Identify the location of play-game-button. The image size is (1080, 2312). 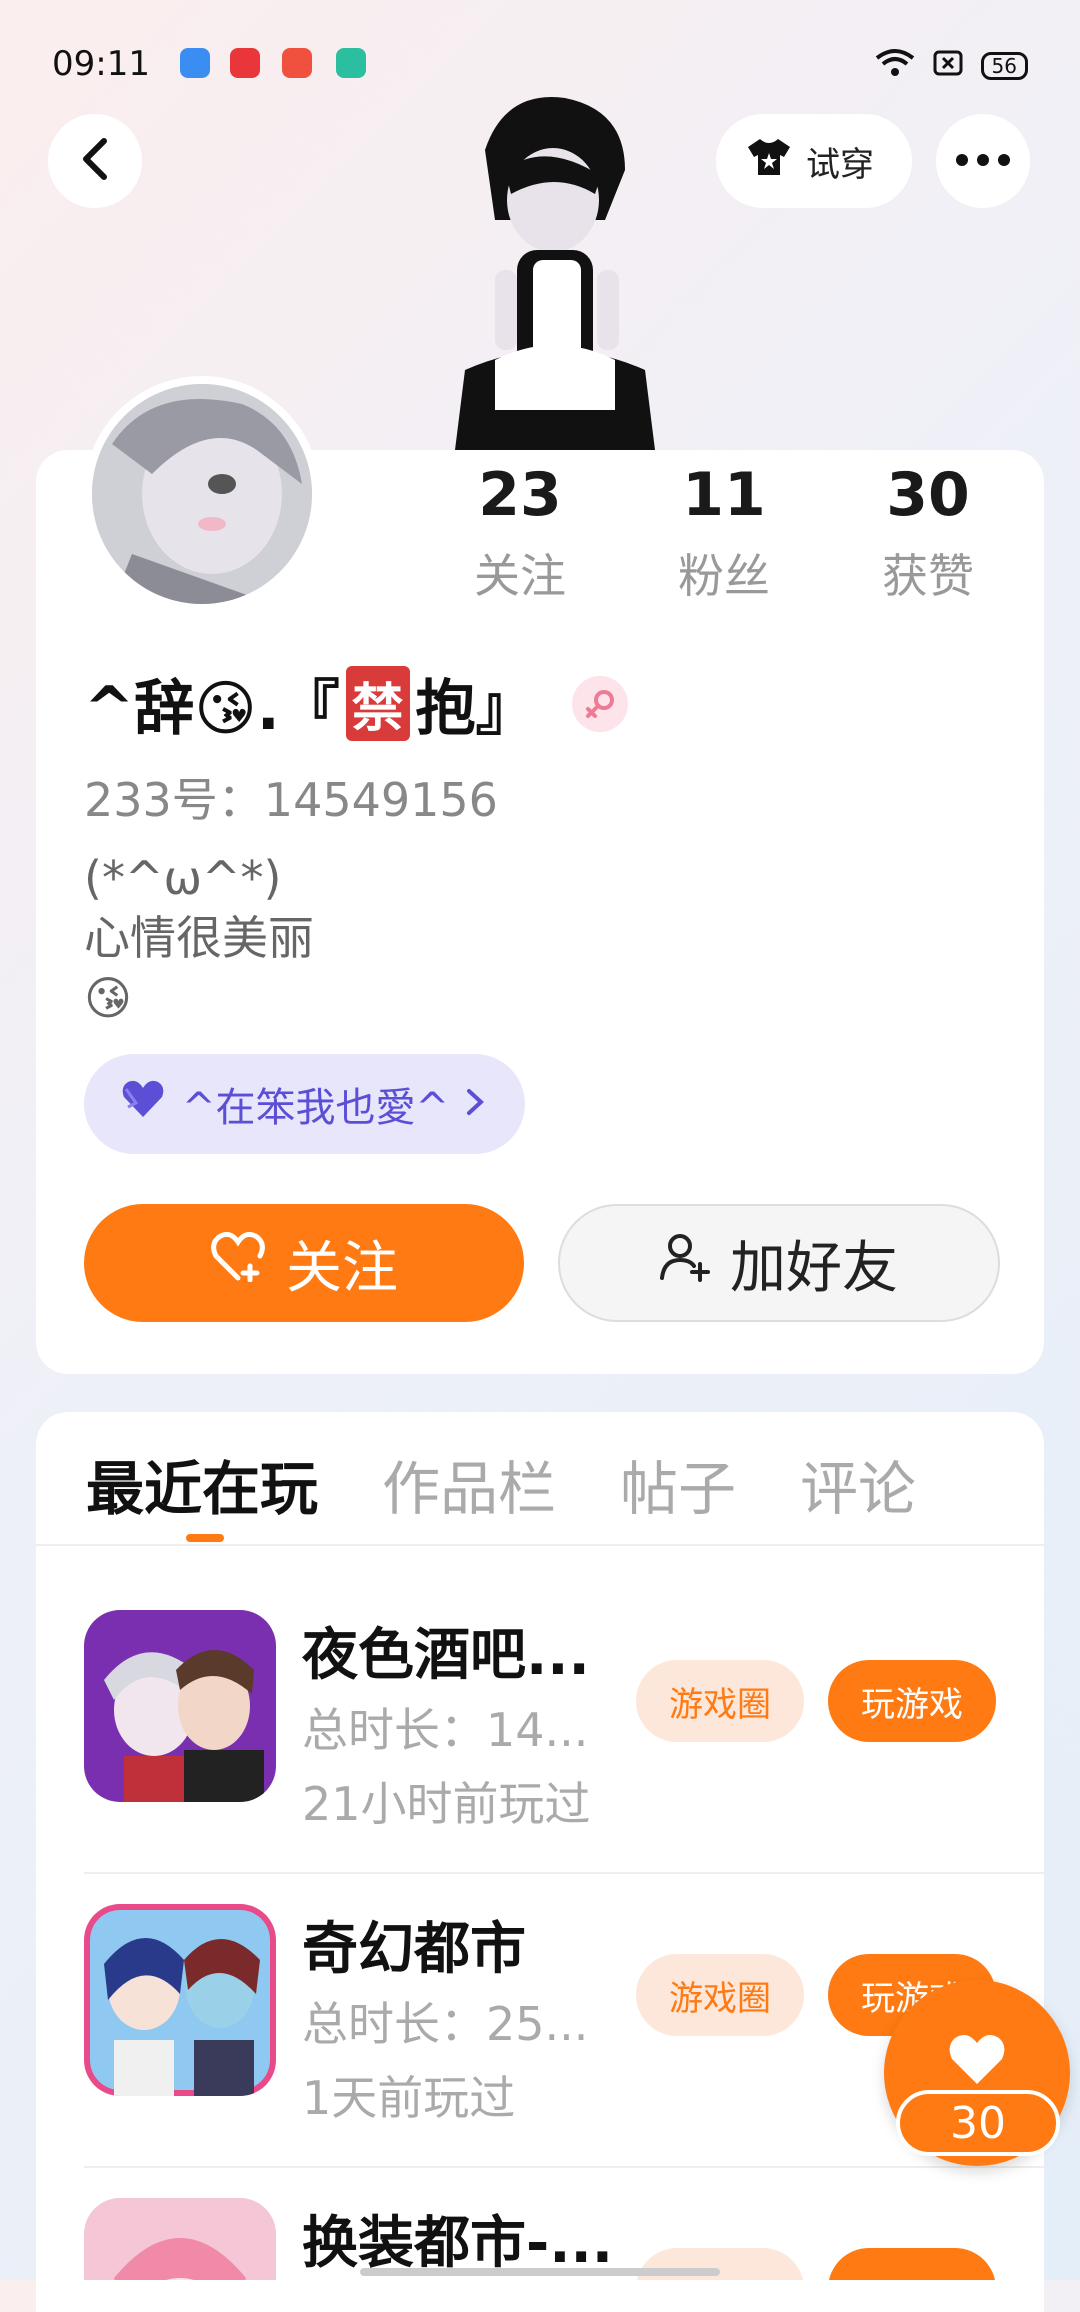
(912, 2264).